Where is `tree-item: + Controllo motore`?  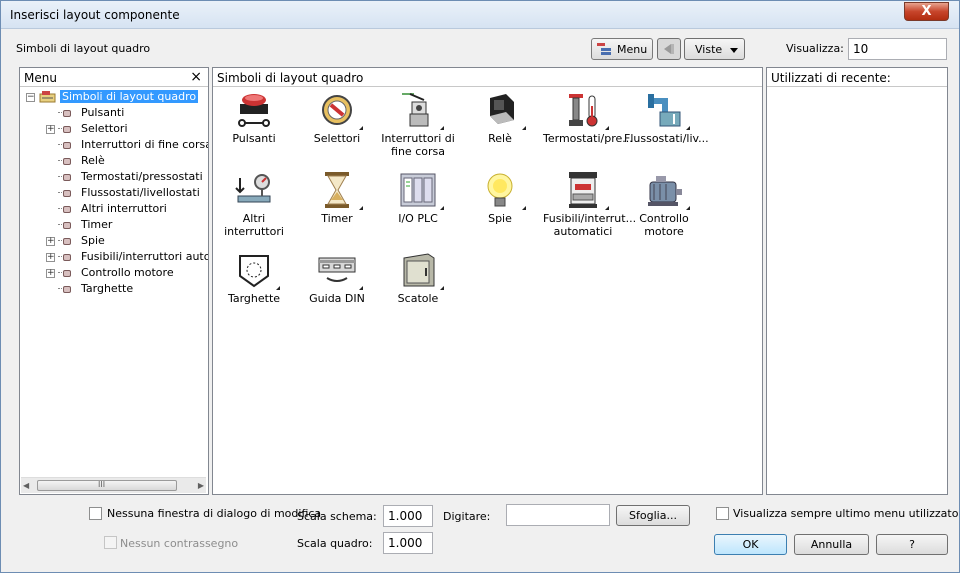
tree-item: + Controllo motore is located at coordinates (114, 273).